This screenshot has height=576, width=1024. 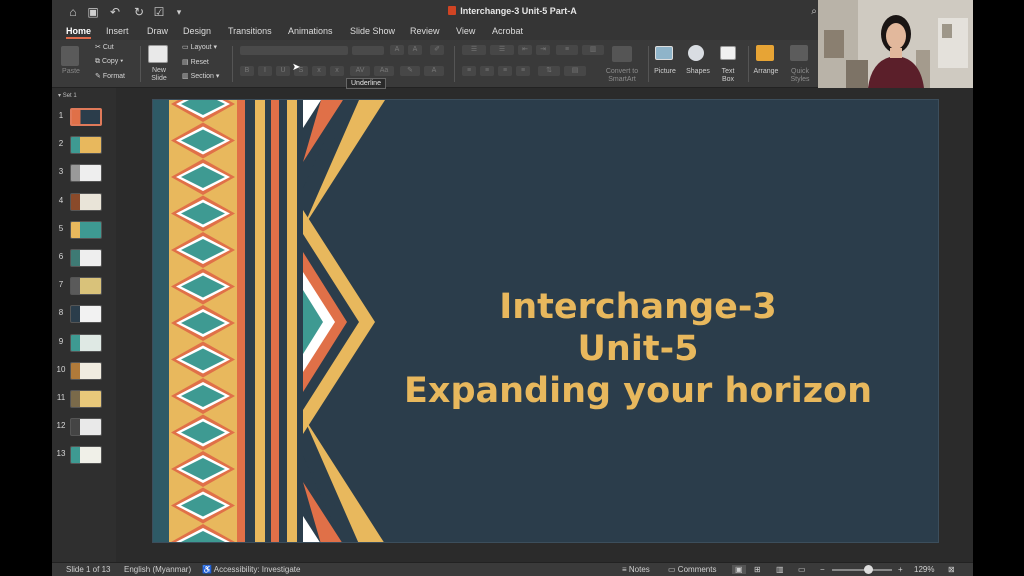 What do you see at coordinates (802, 569) in the screenshot?
I see `slide-show-button: ▭` at bounding box center [802, 569].